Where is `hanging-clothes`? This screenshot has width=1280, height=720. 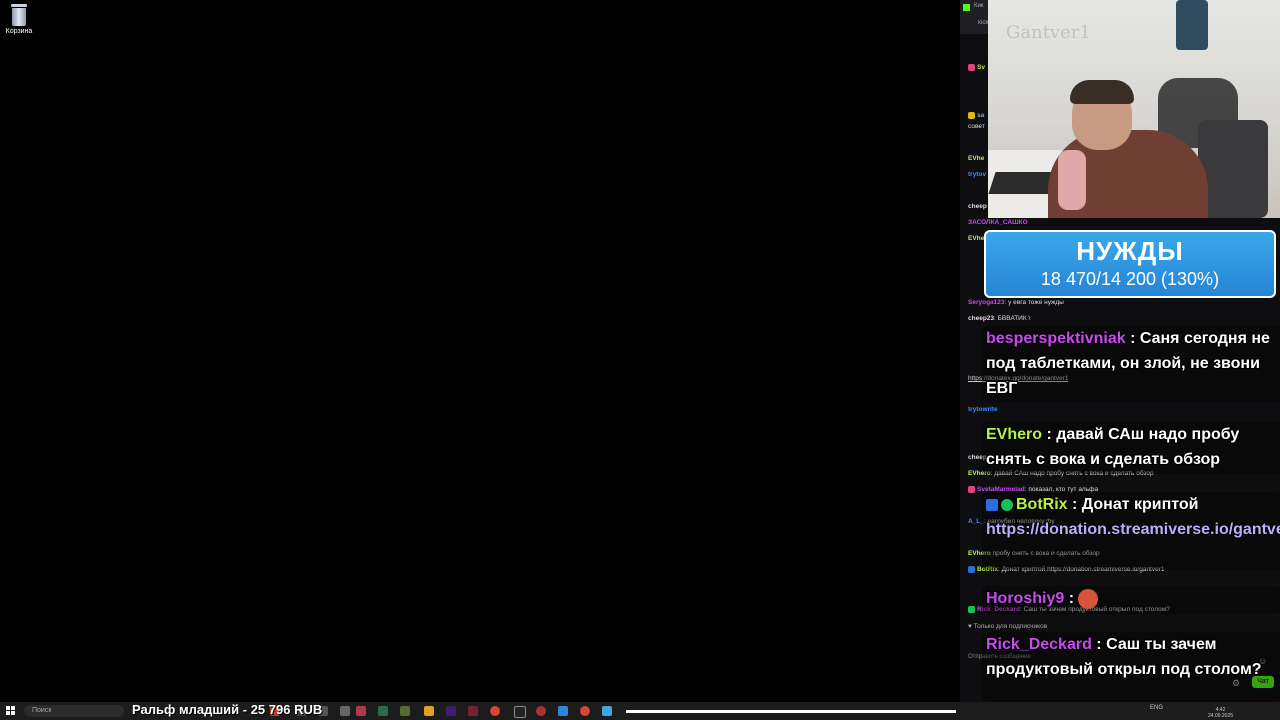
hanging-clothes is located at coordinates (1192, 25).